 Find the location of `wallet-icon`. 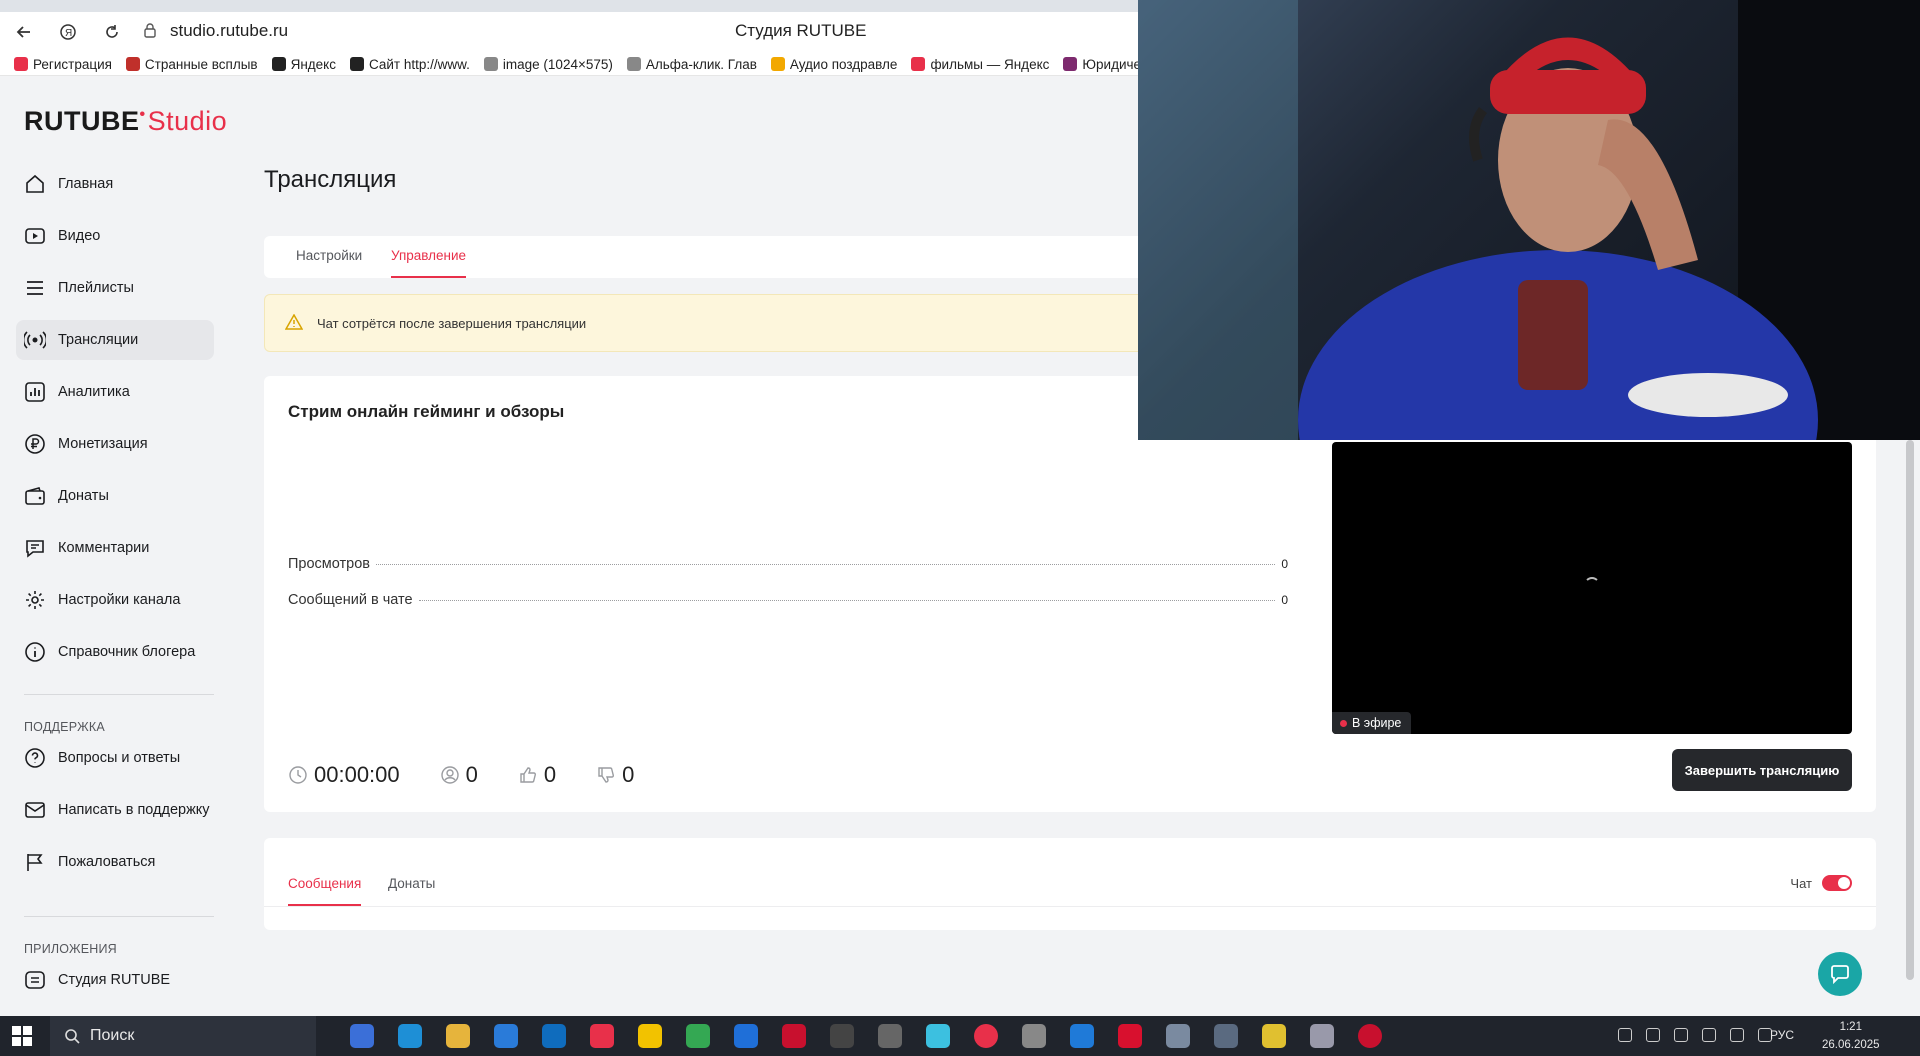

wallet-icon is located at coordinates (35, 496).